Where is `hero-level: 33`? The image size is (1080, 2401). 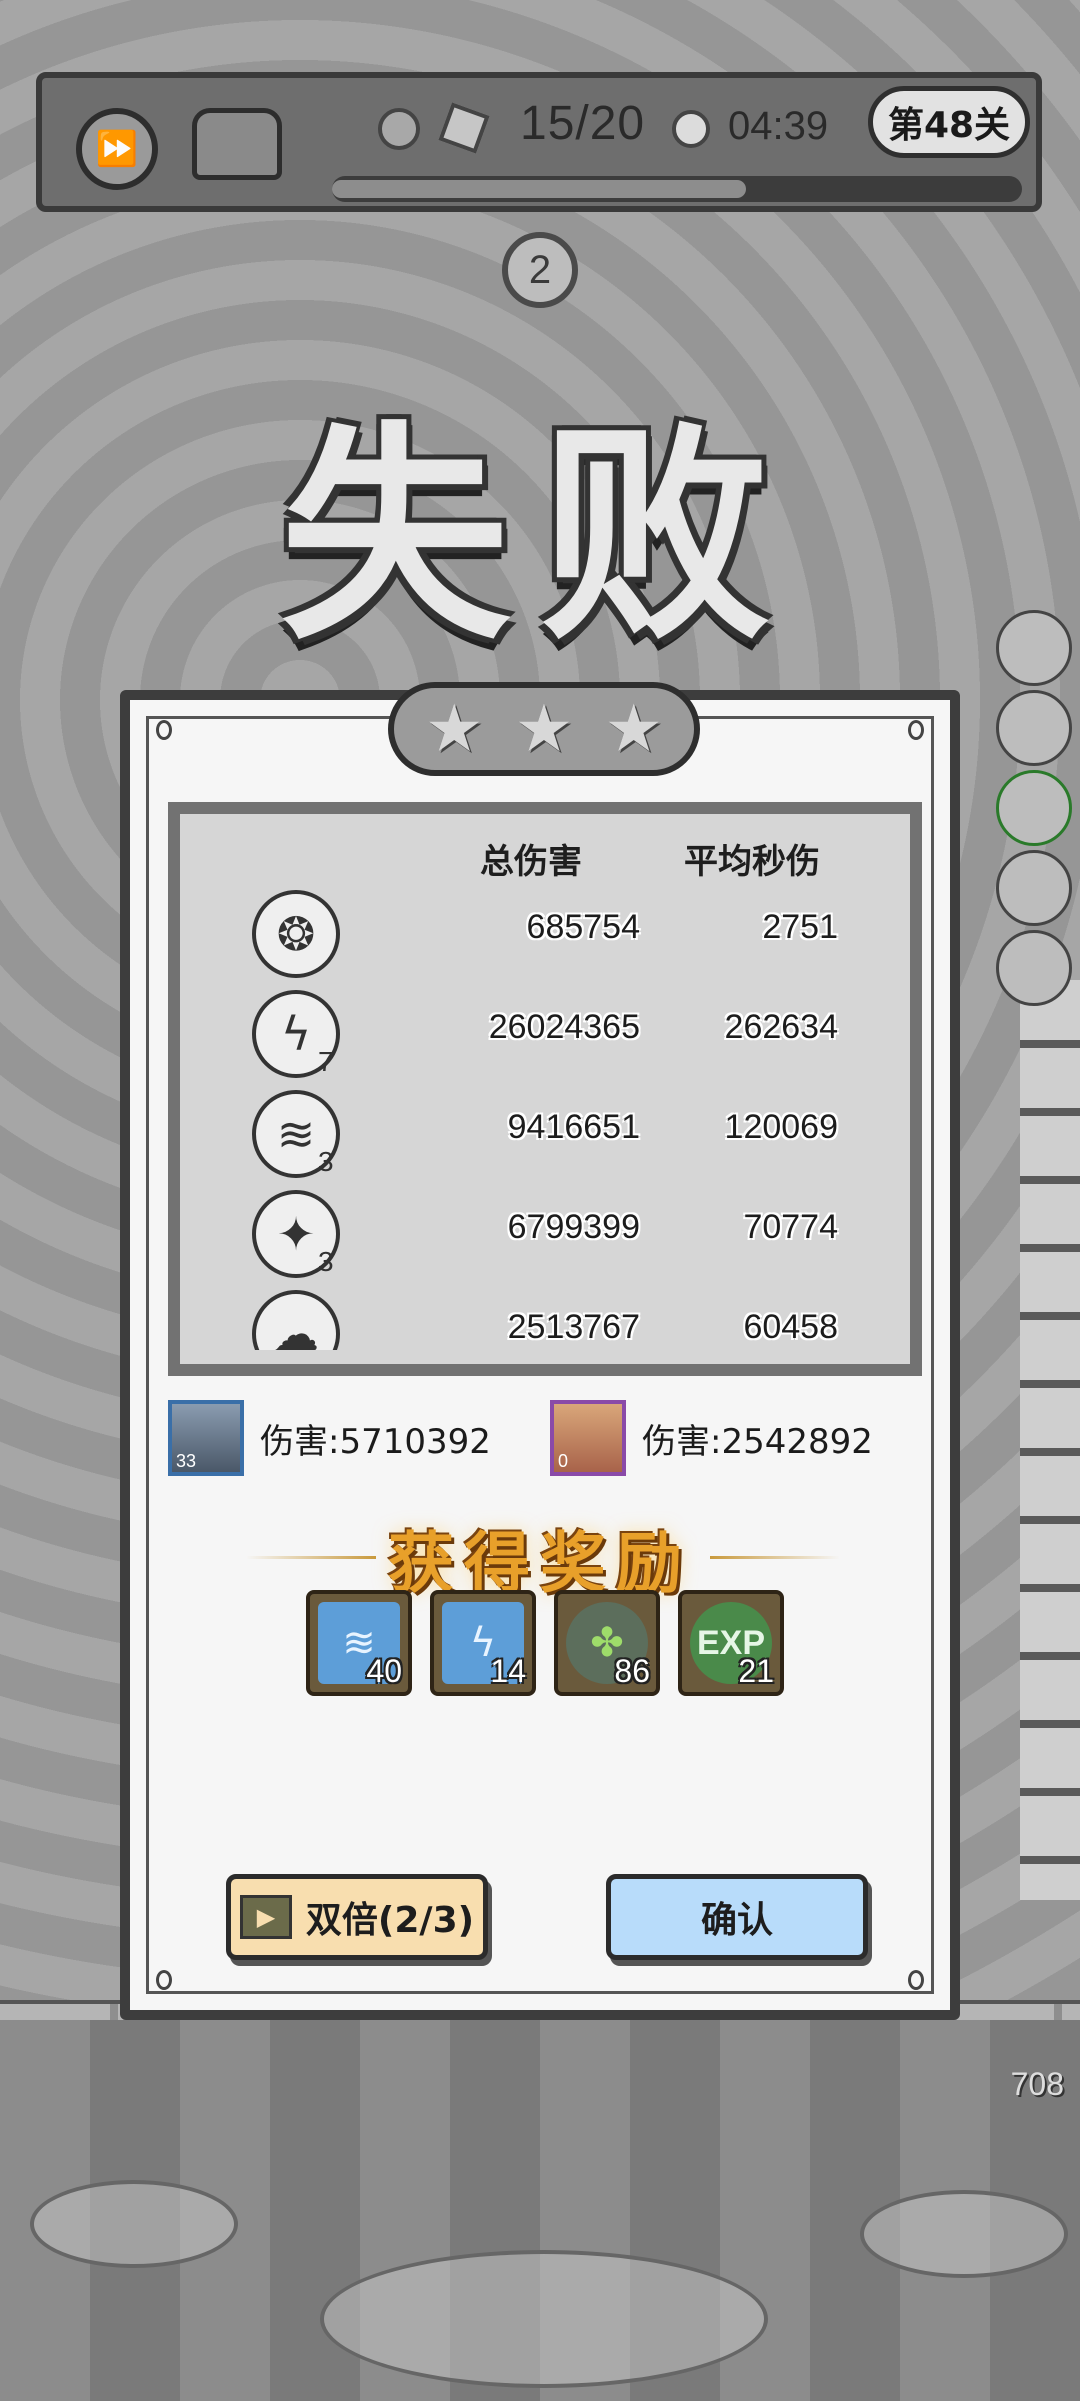 hero-level: 33 is located at coordinates (186, 1461).